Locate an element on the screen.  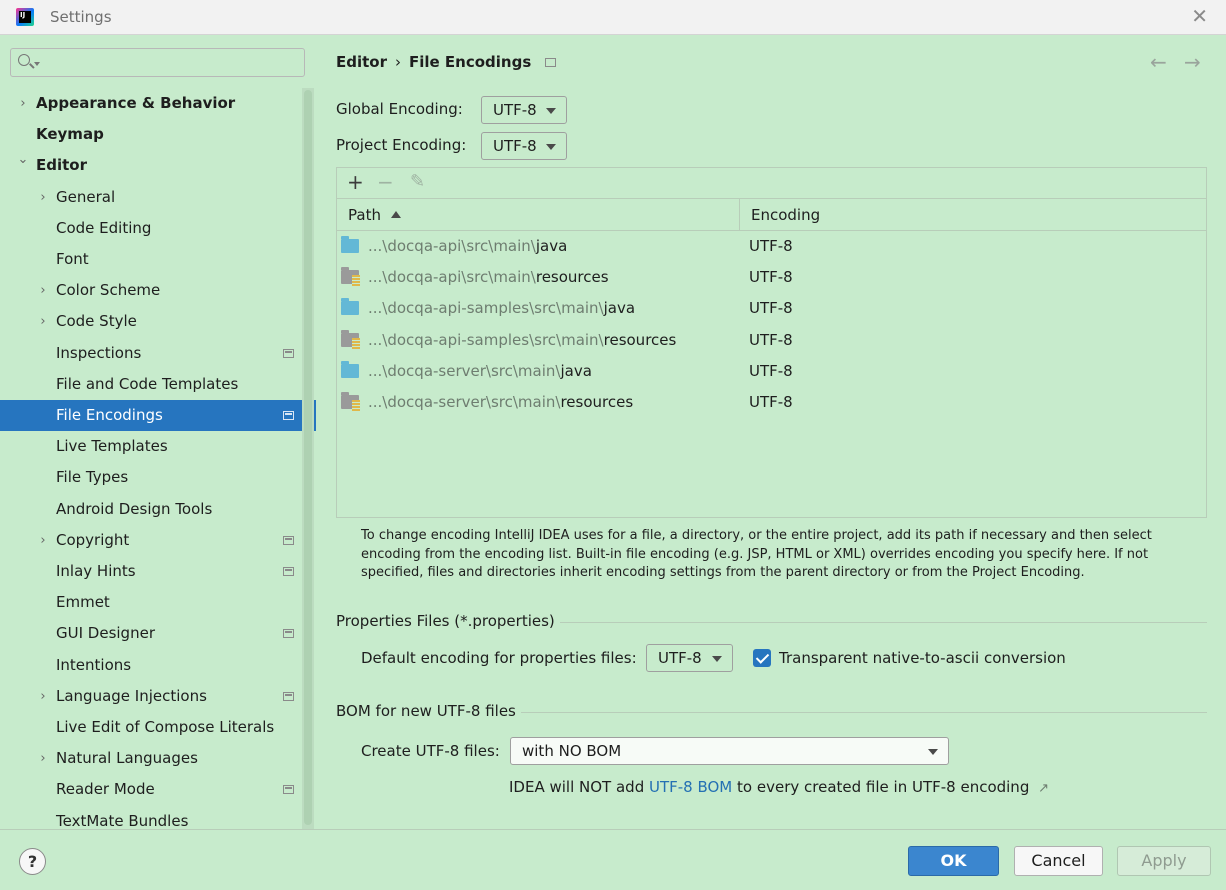
sidebar-item-code-style: › Code Style is located at coordinates (158, 321).